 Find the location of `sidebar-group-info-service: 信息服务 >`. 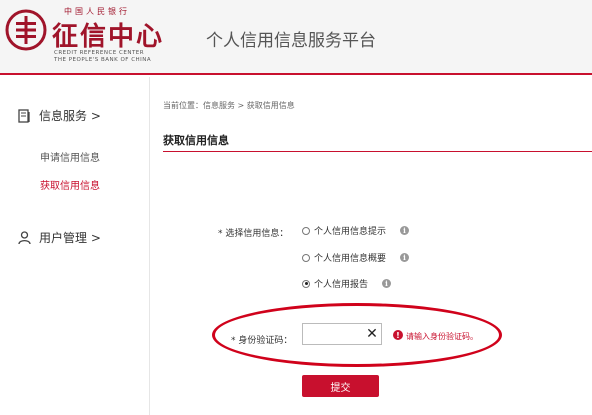

sidebar-group-info-service: 信息服务 > is located at coordinates (59, 115).